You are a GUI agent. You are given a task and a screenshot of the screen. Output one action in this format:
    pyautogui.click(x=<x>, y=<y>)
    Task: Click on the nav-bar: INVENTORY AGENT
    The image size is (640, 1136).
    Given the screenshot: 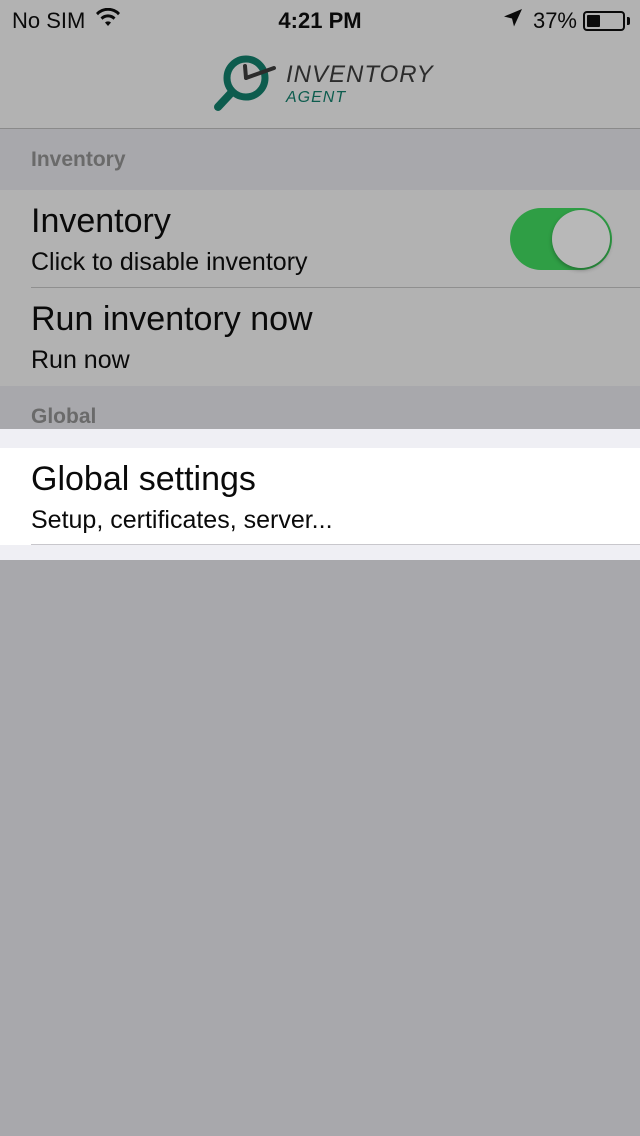 What is the action you would take?
    pyautogui.click(x=320, y=84)
    